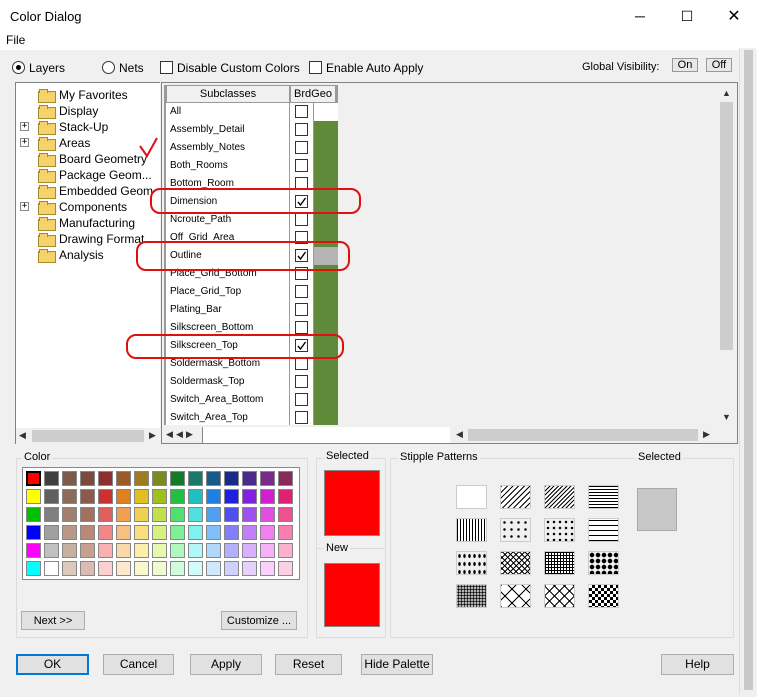 The height and width of the screenshot is (697, 757). I want to click on tree-item: Embedded Geom, so click(95, 191).